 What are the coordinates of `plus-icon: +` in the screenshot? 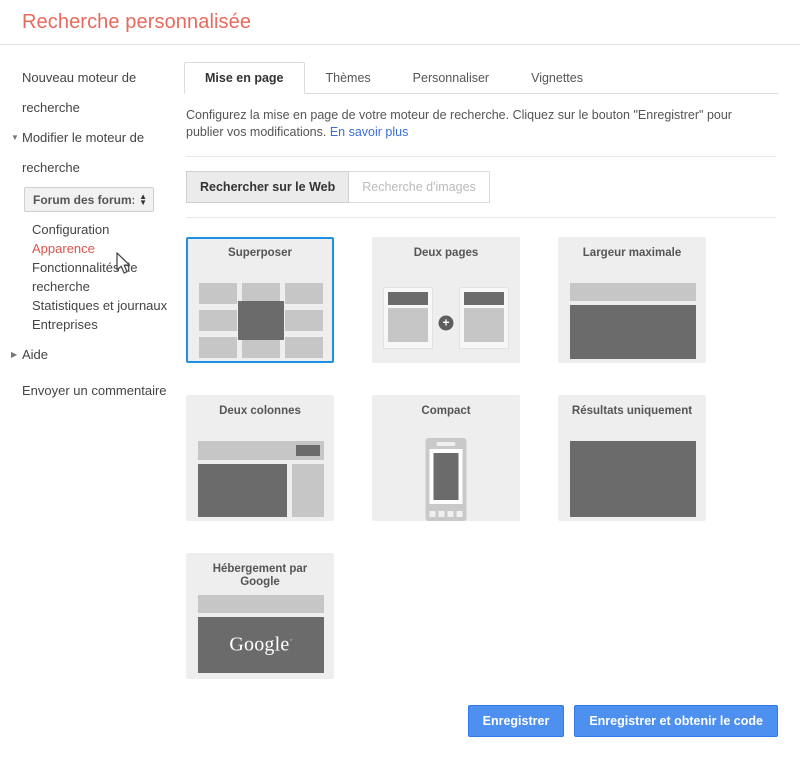 It's located at (446, 323).